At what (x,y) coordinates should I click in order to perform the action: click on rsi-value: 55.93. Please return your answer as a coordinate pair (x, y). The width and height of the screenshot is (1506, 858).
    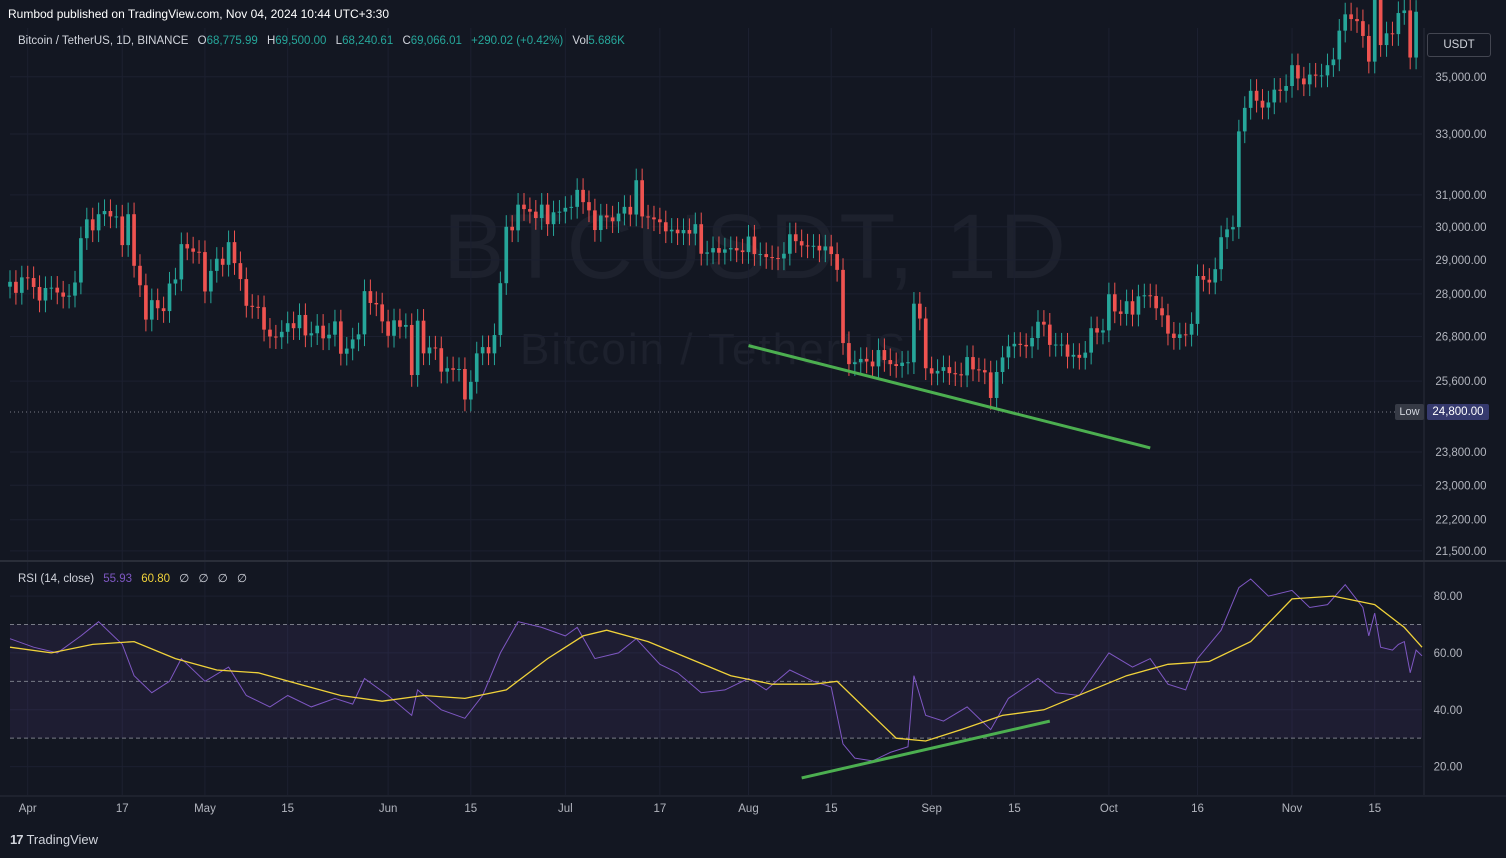
    Looking at the image, I should click on (118, 579).